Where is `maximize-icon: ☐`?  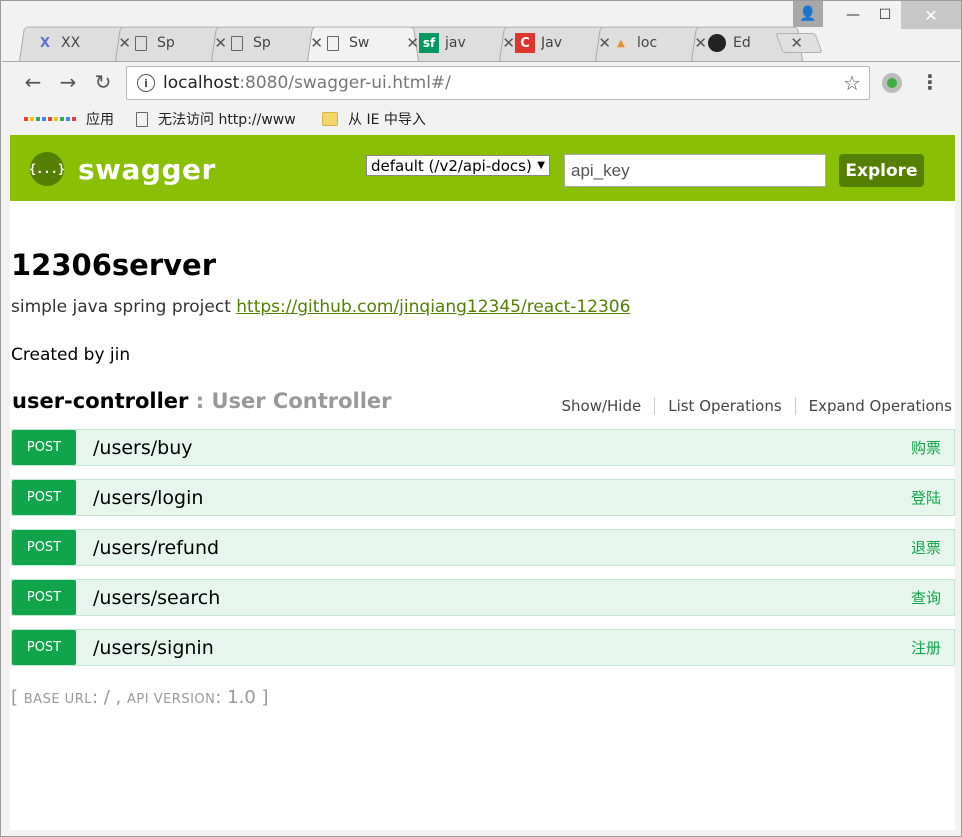 maximize-icon: ☐ is located at coordinates (885, 15).